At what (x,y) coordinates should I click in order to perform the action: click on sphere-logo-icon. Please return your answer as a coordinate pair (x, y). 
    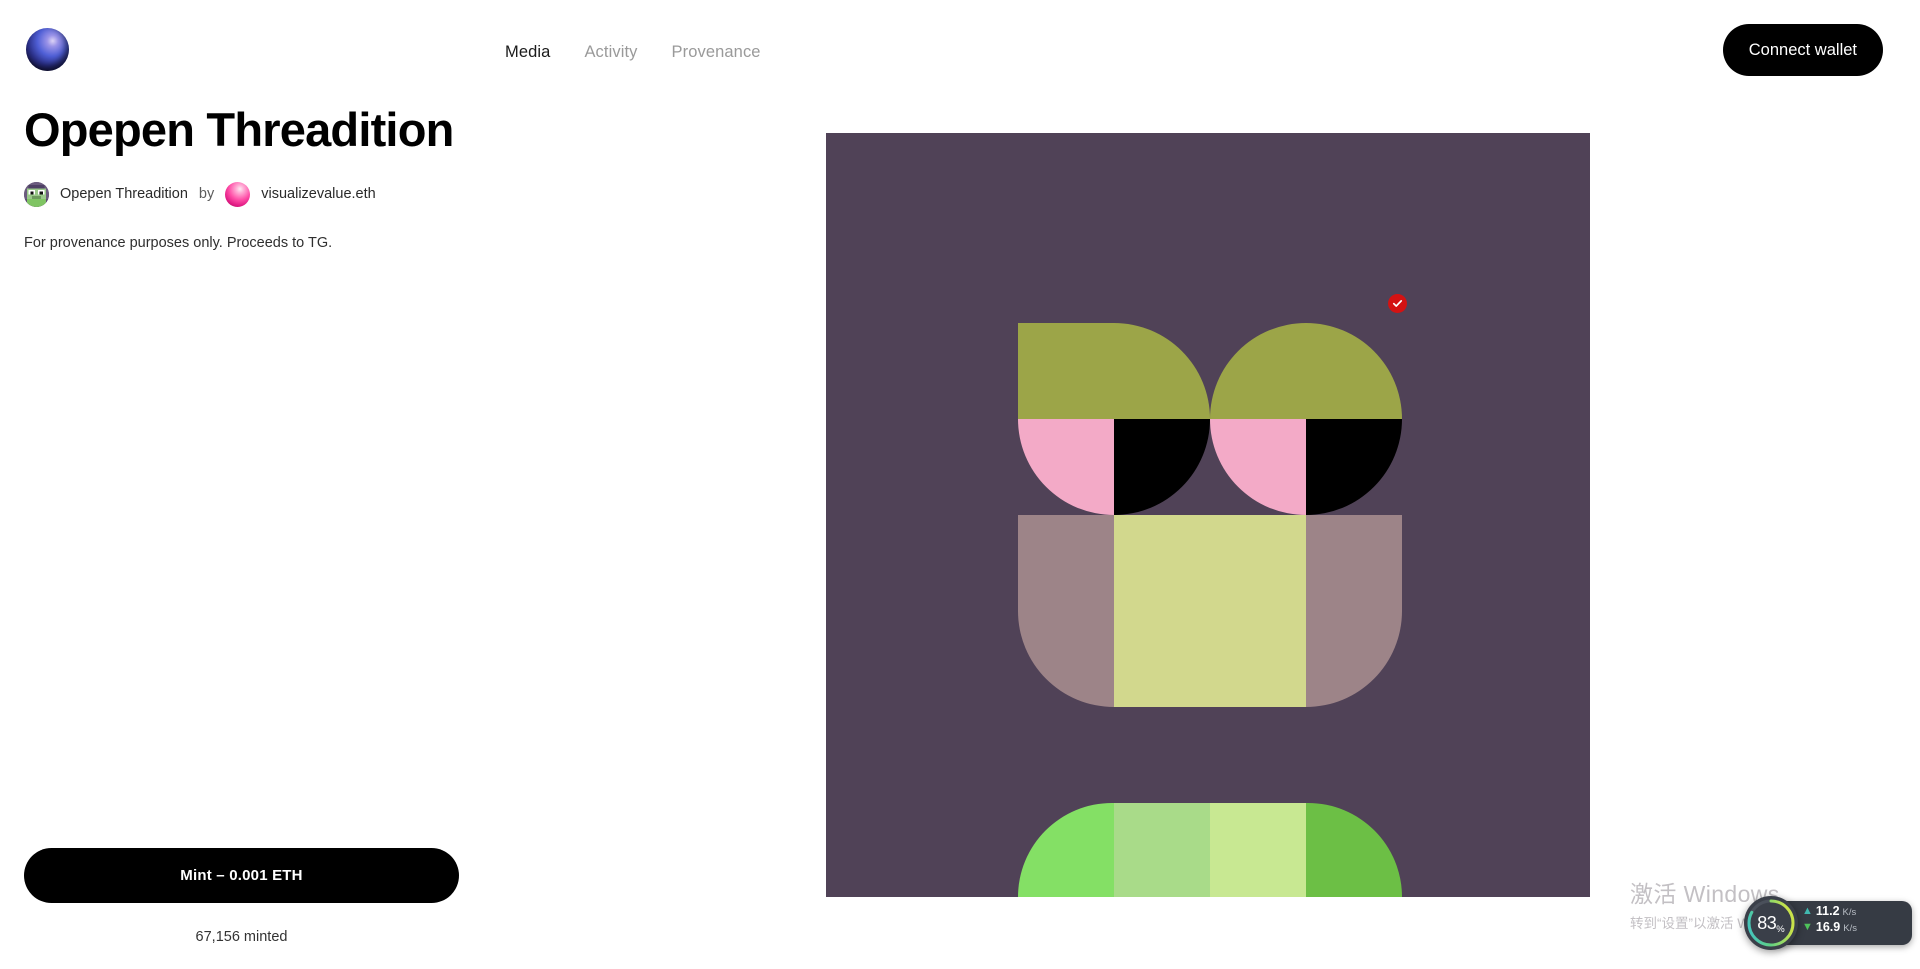
    Looking at the image, I should click on (47, 49).